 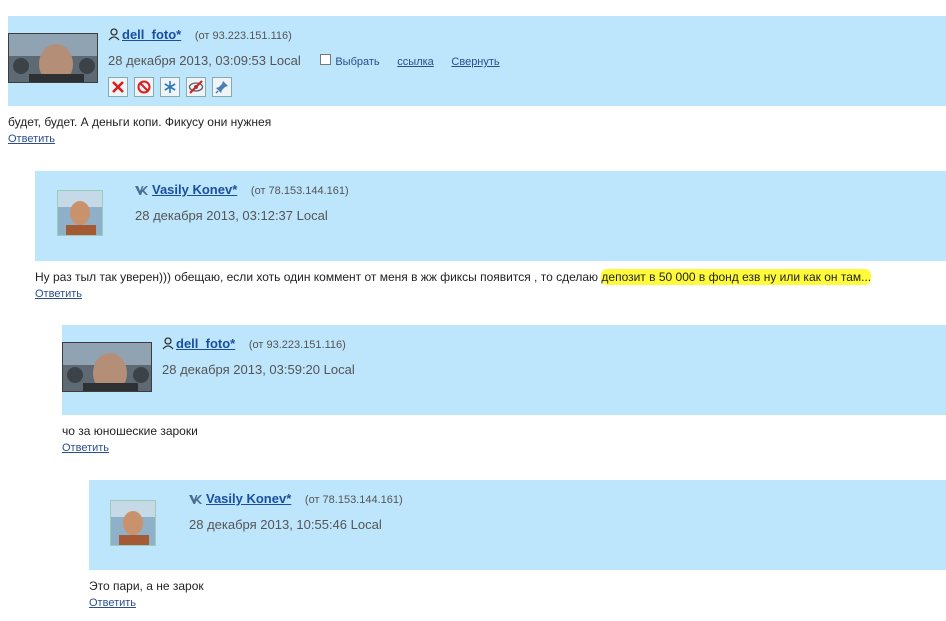 What do you see at coordinates (204, 60) in the screenshot?
I see `comment-date: 28 декабря 2013, 03:09:53 Local` at bounding box center [204, 60].